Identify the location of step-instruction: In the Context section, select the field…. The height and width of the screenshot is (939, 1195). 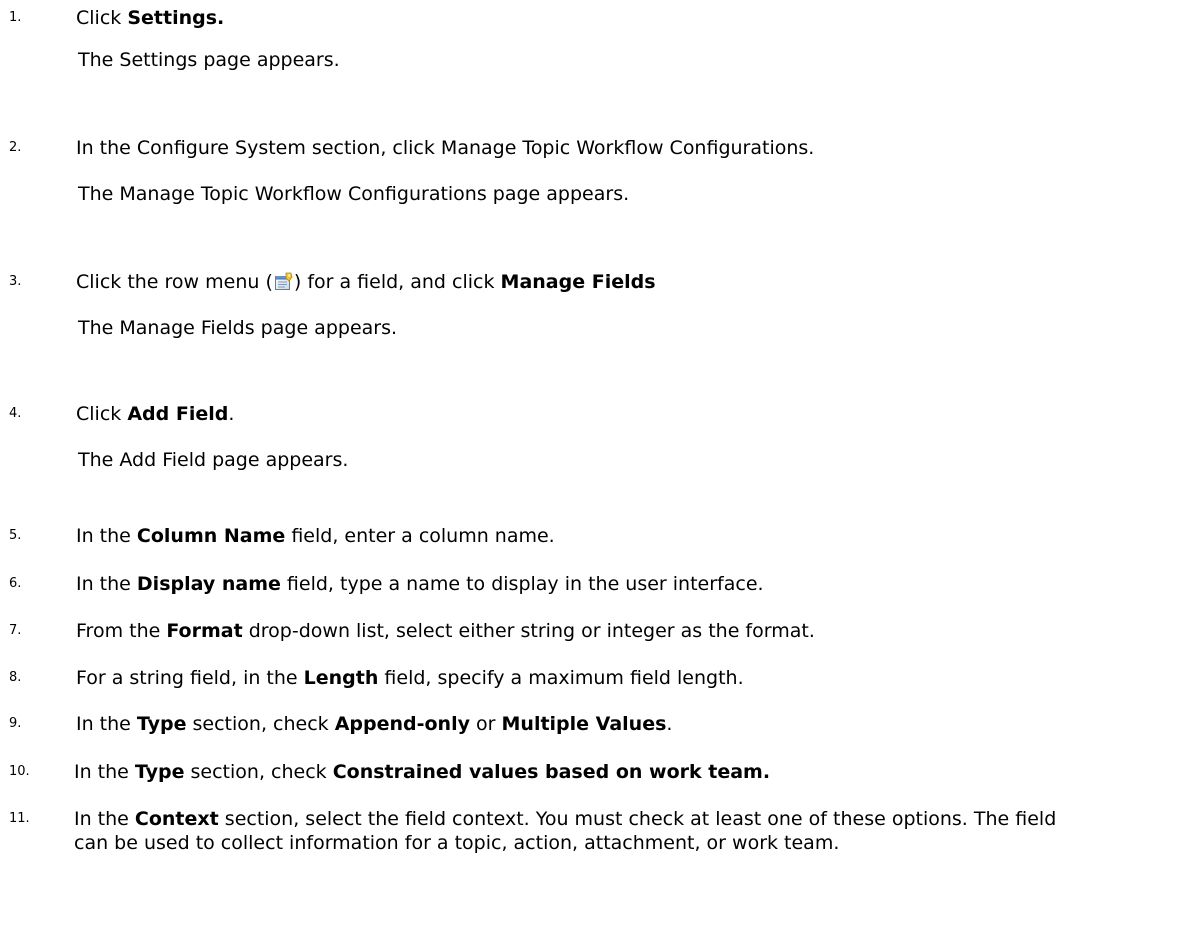
(565, 831).